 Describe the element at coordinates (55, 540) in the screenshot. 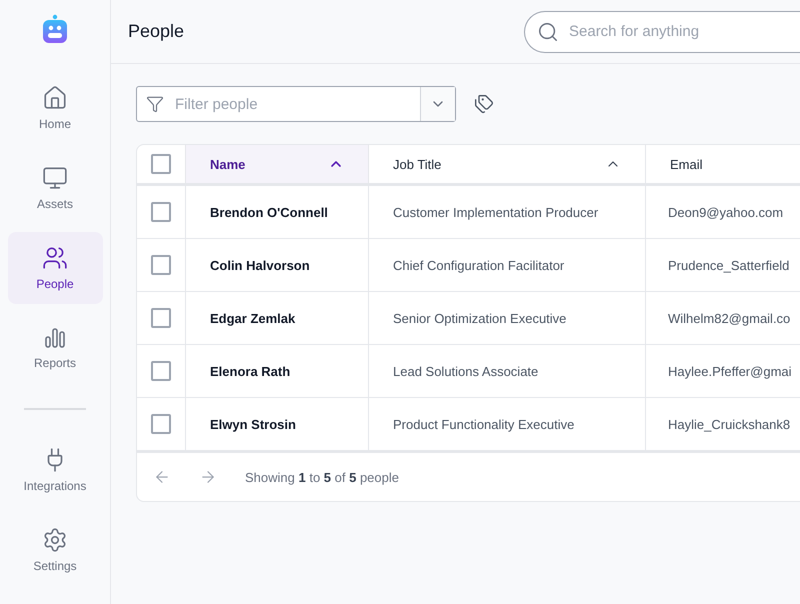

I see `settings-icon` at that location.